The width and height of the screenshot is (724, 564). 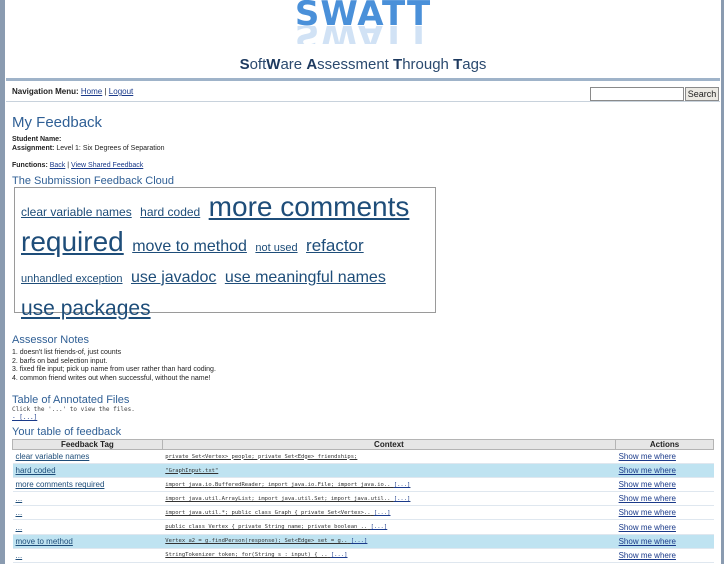 What do you see at coordinates (37, 139) in the screenshot?
I see `student-name-label: Student Name:` at bounding box center [37, 139].